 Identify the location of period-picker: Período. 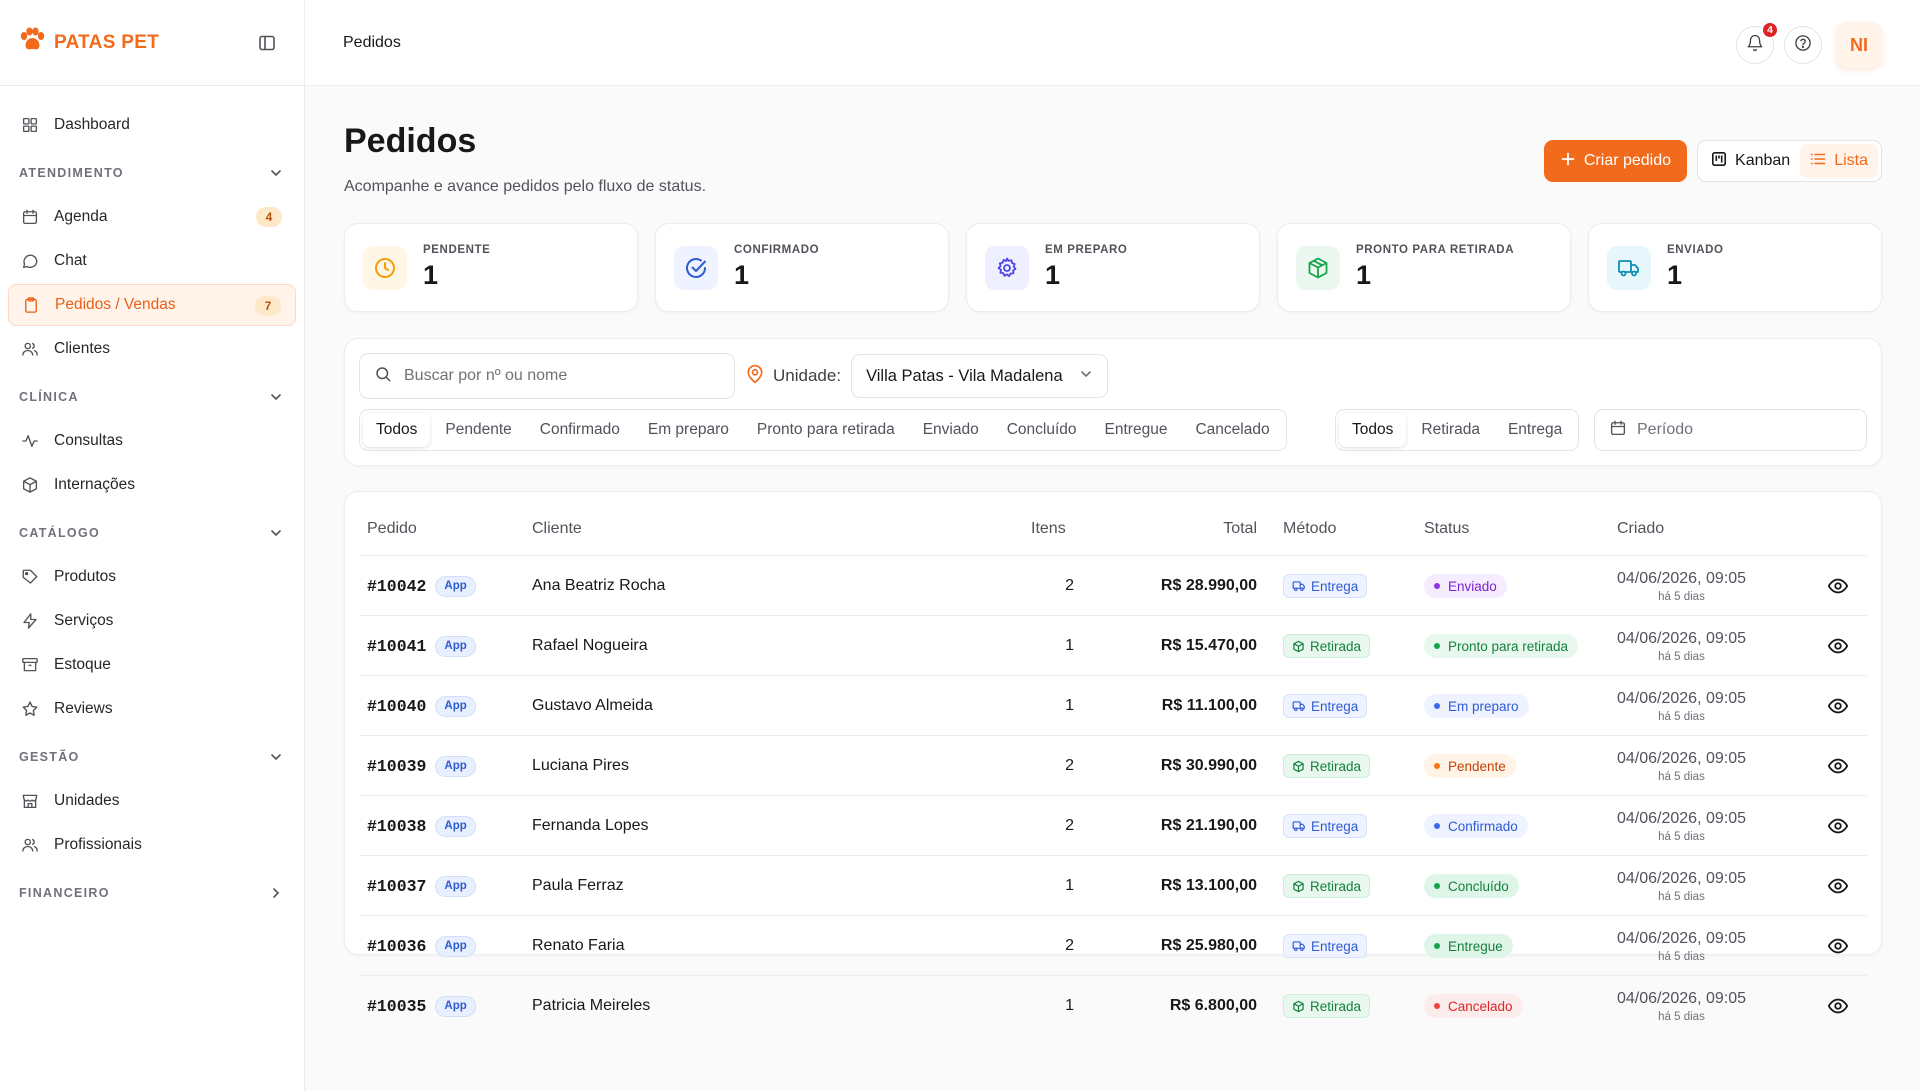
(1730, 430).